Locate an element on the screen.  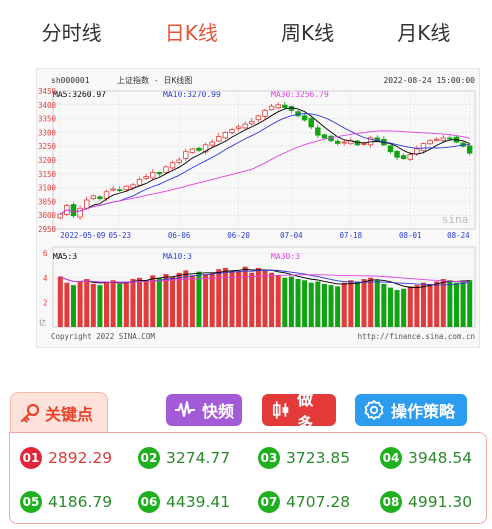
volume-tick-label: 4 is located at coordinates (45, 278).